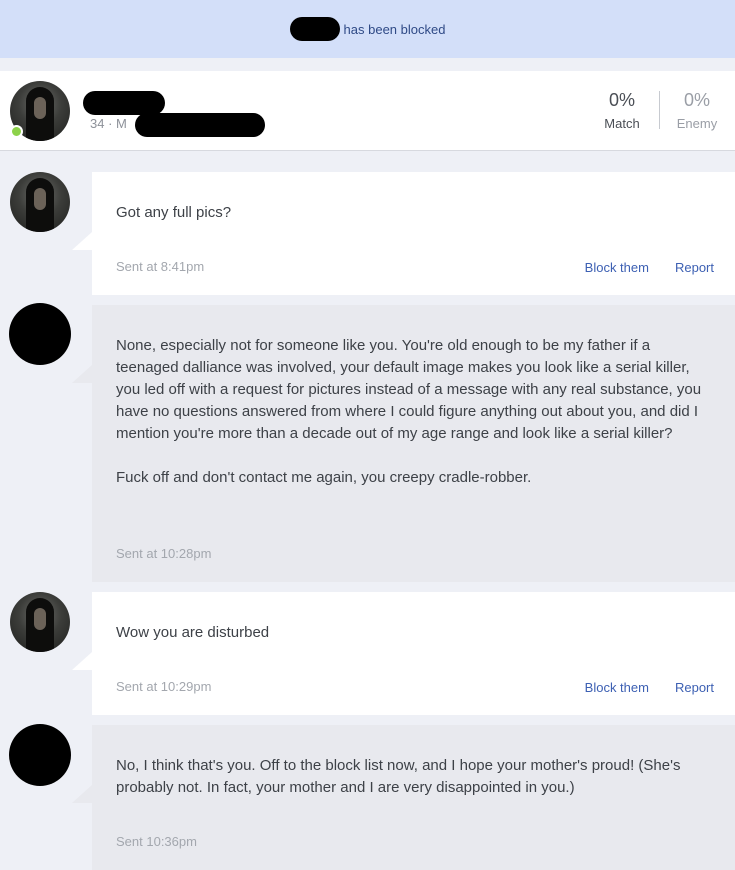 The image size is (735, 870). I want to click on profile-age-gender: 34 · M, so click(108, 123).